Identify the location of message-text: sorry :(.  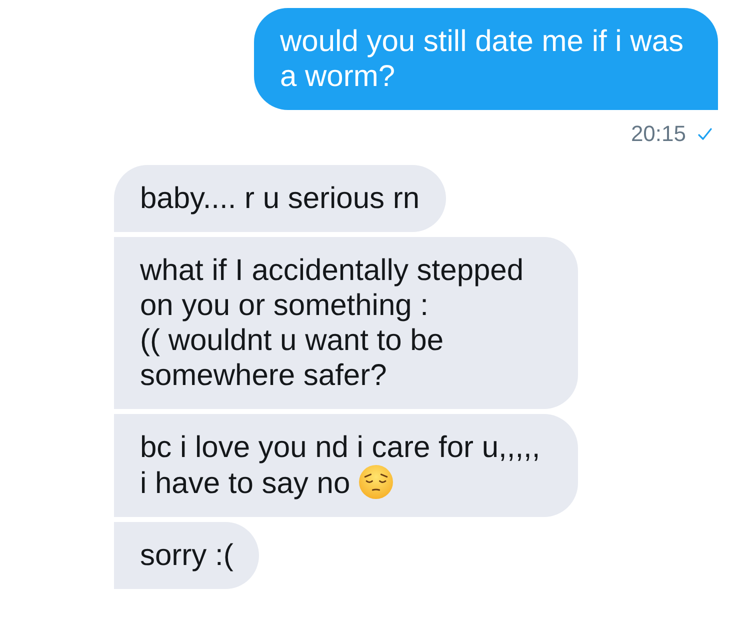
(187, 555).